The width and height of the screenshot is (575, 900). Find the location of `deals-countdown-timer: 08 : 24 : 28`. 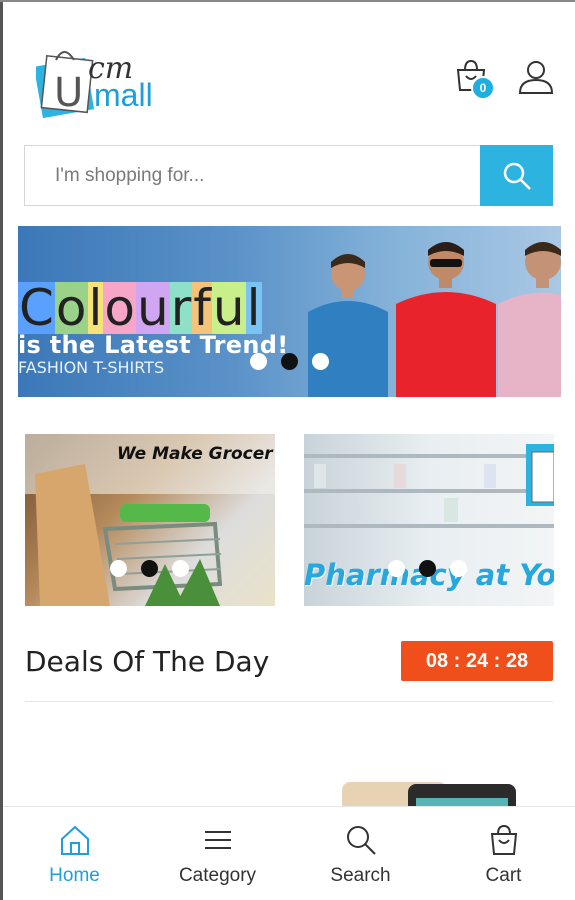

deals-countdown-timer: 08 : 24 : 28 is located at coordinates (477, 661).